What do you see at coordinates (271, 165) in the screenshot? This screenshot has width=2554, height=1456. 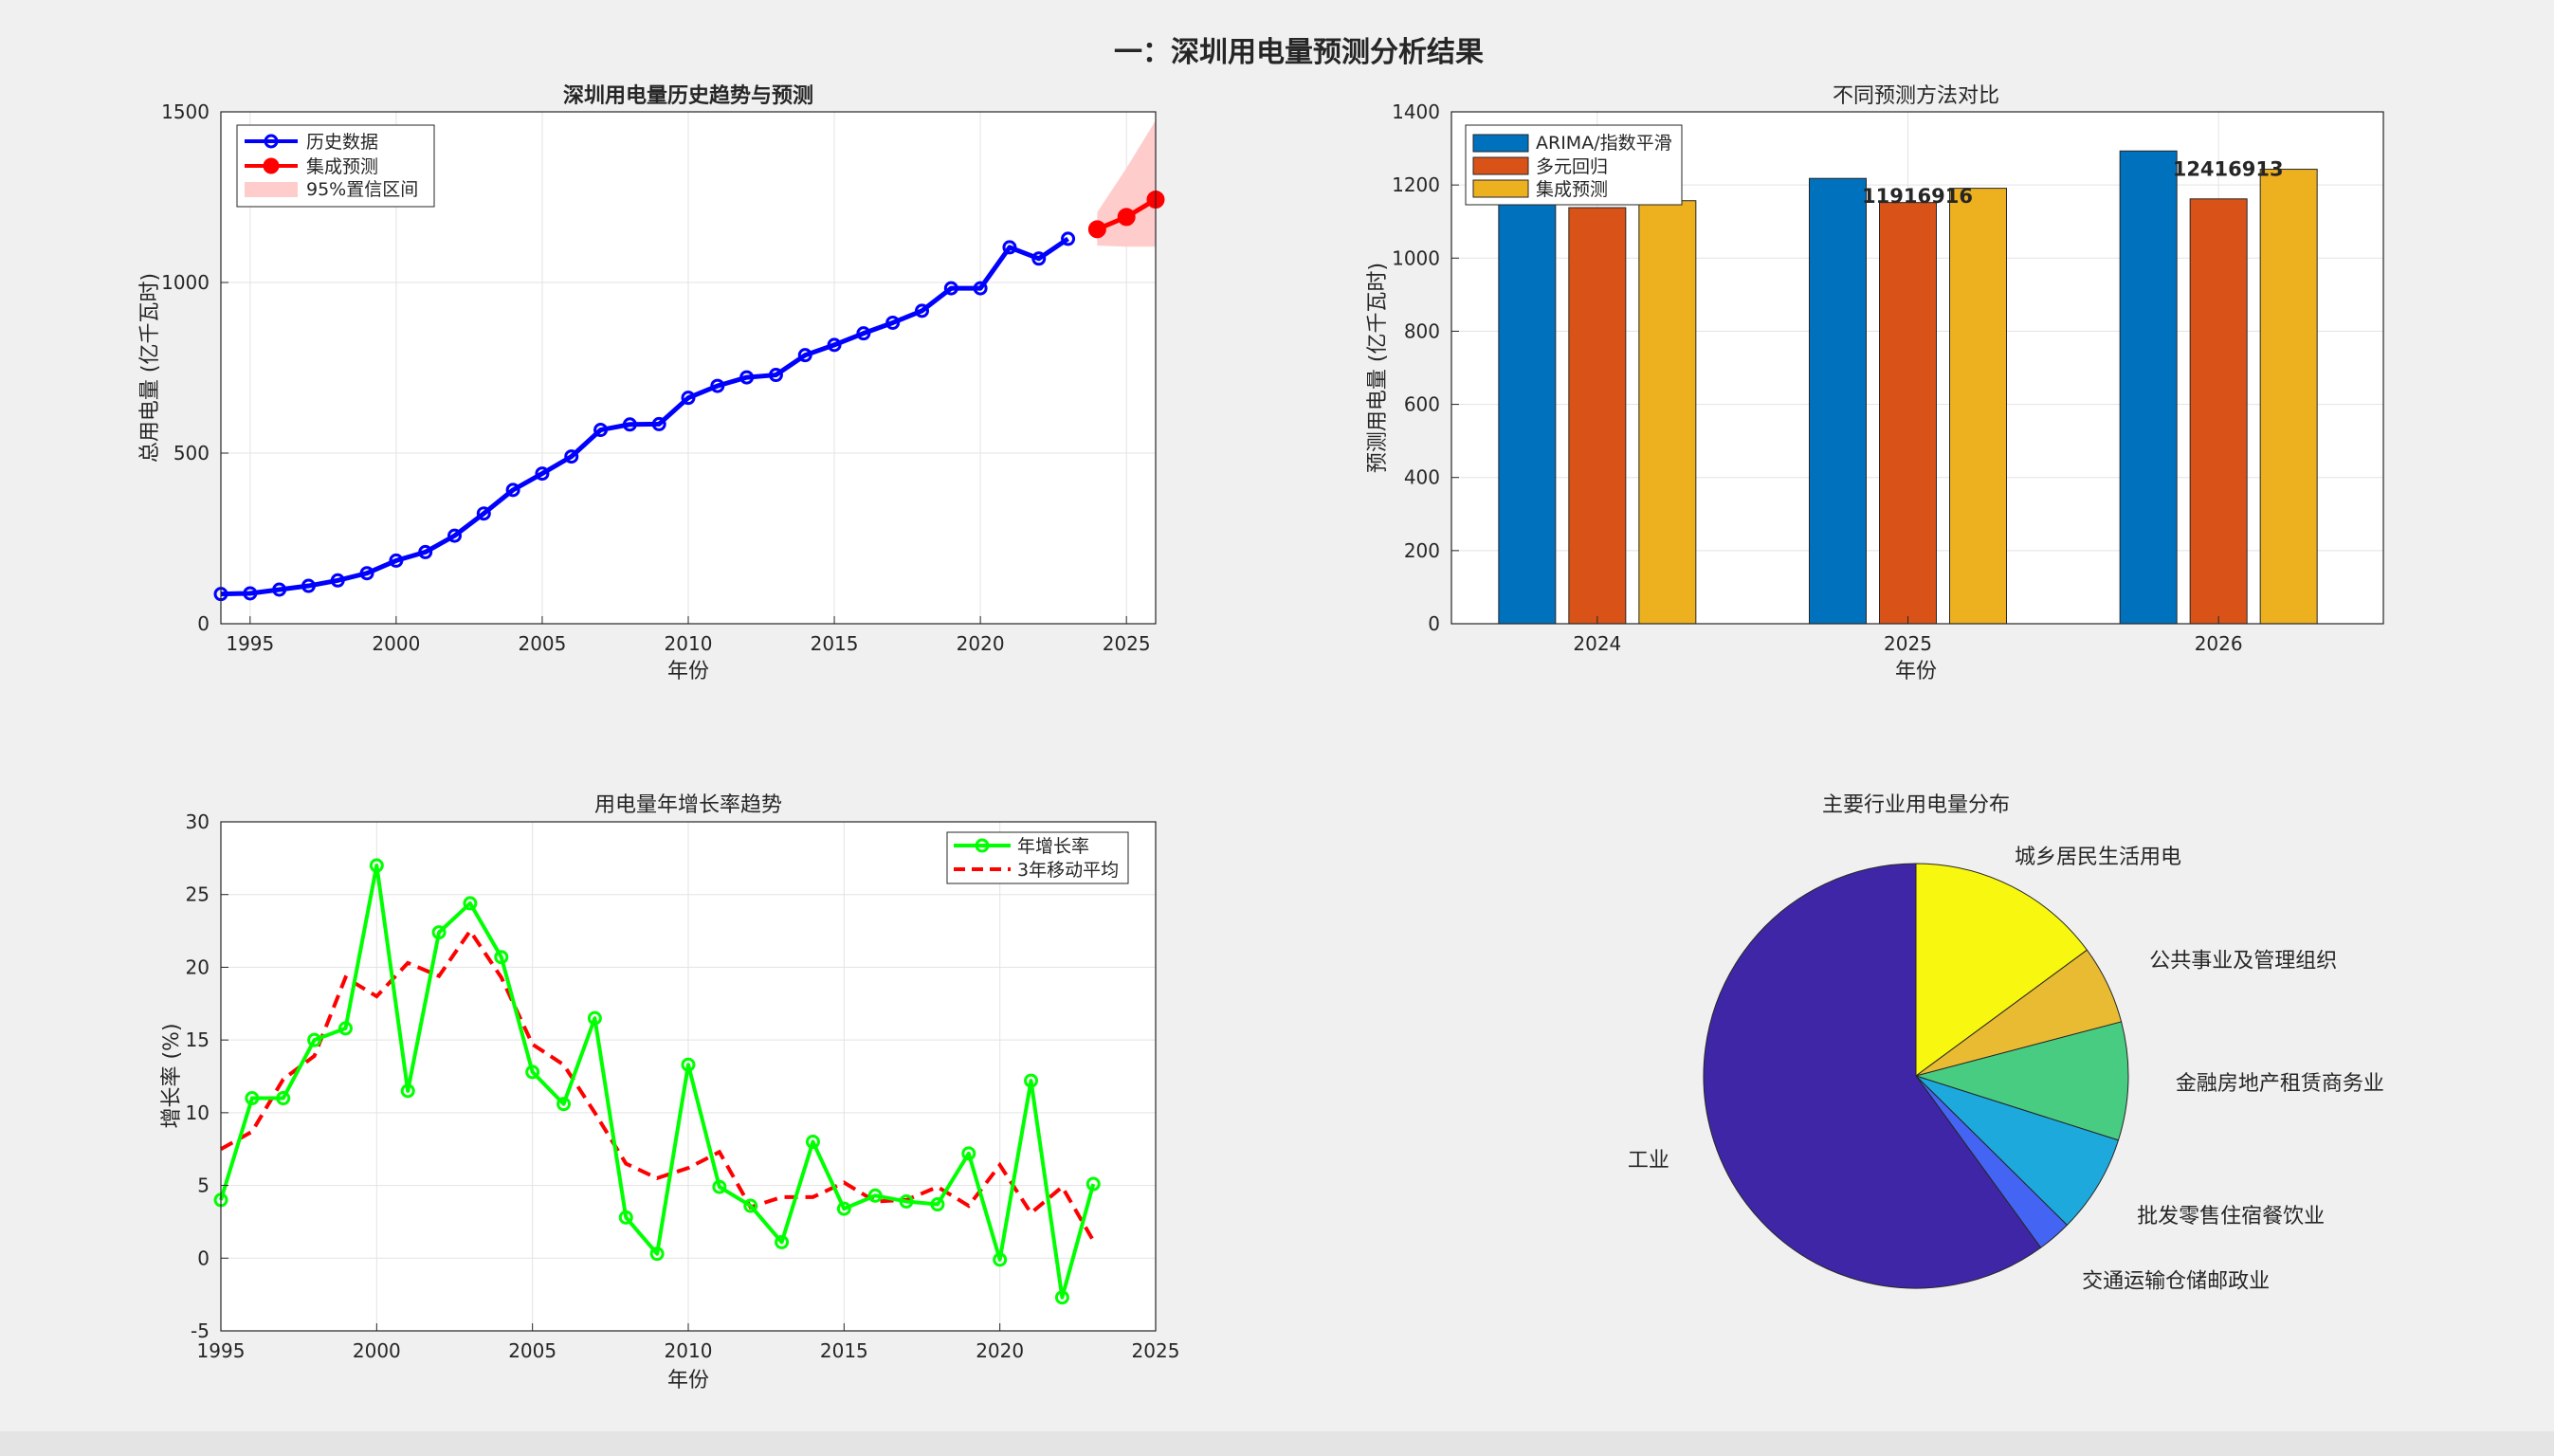 I see `legend-marker-forecast` at bounding box center [271, 165].